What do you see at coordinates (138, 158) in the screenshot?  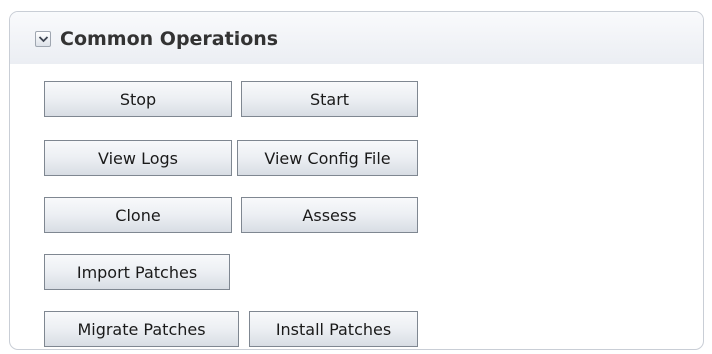 I see `view-logs-button: View Logs` at bounding box center [138, 158].